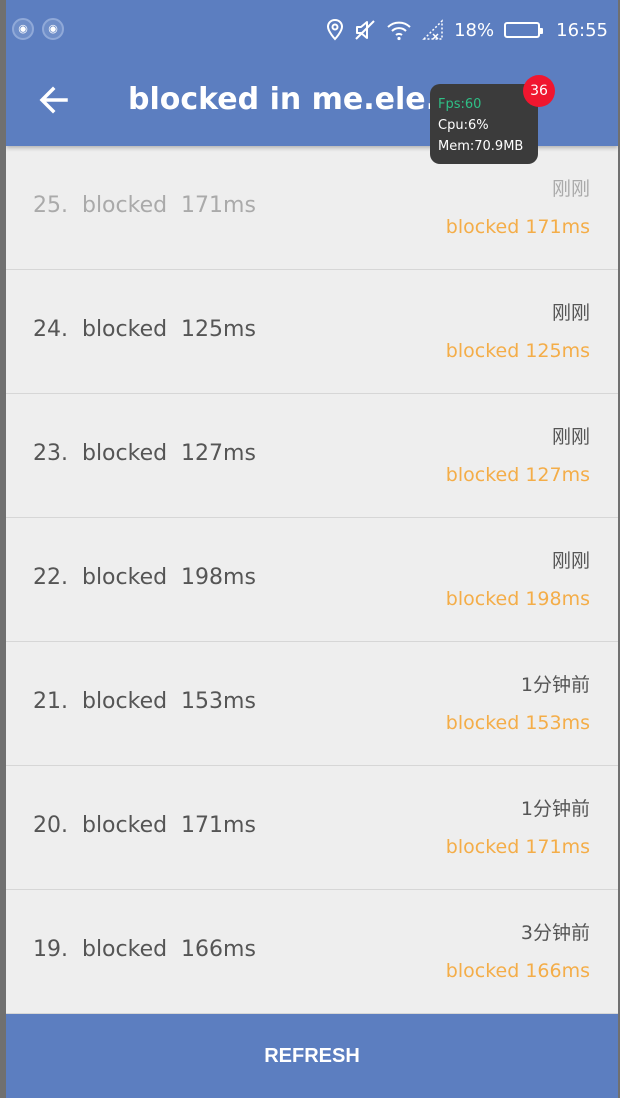  I want to click on list-item: 20. blocked 171ms 1分钟前 blocked 171ms, so click(312, 828).